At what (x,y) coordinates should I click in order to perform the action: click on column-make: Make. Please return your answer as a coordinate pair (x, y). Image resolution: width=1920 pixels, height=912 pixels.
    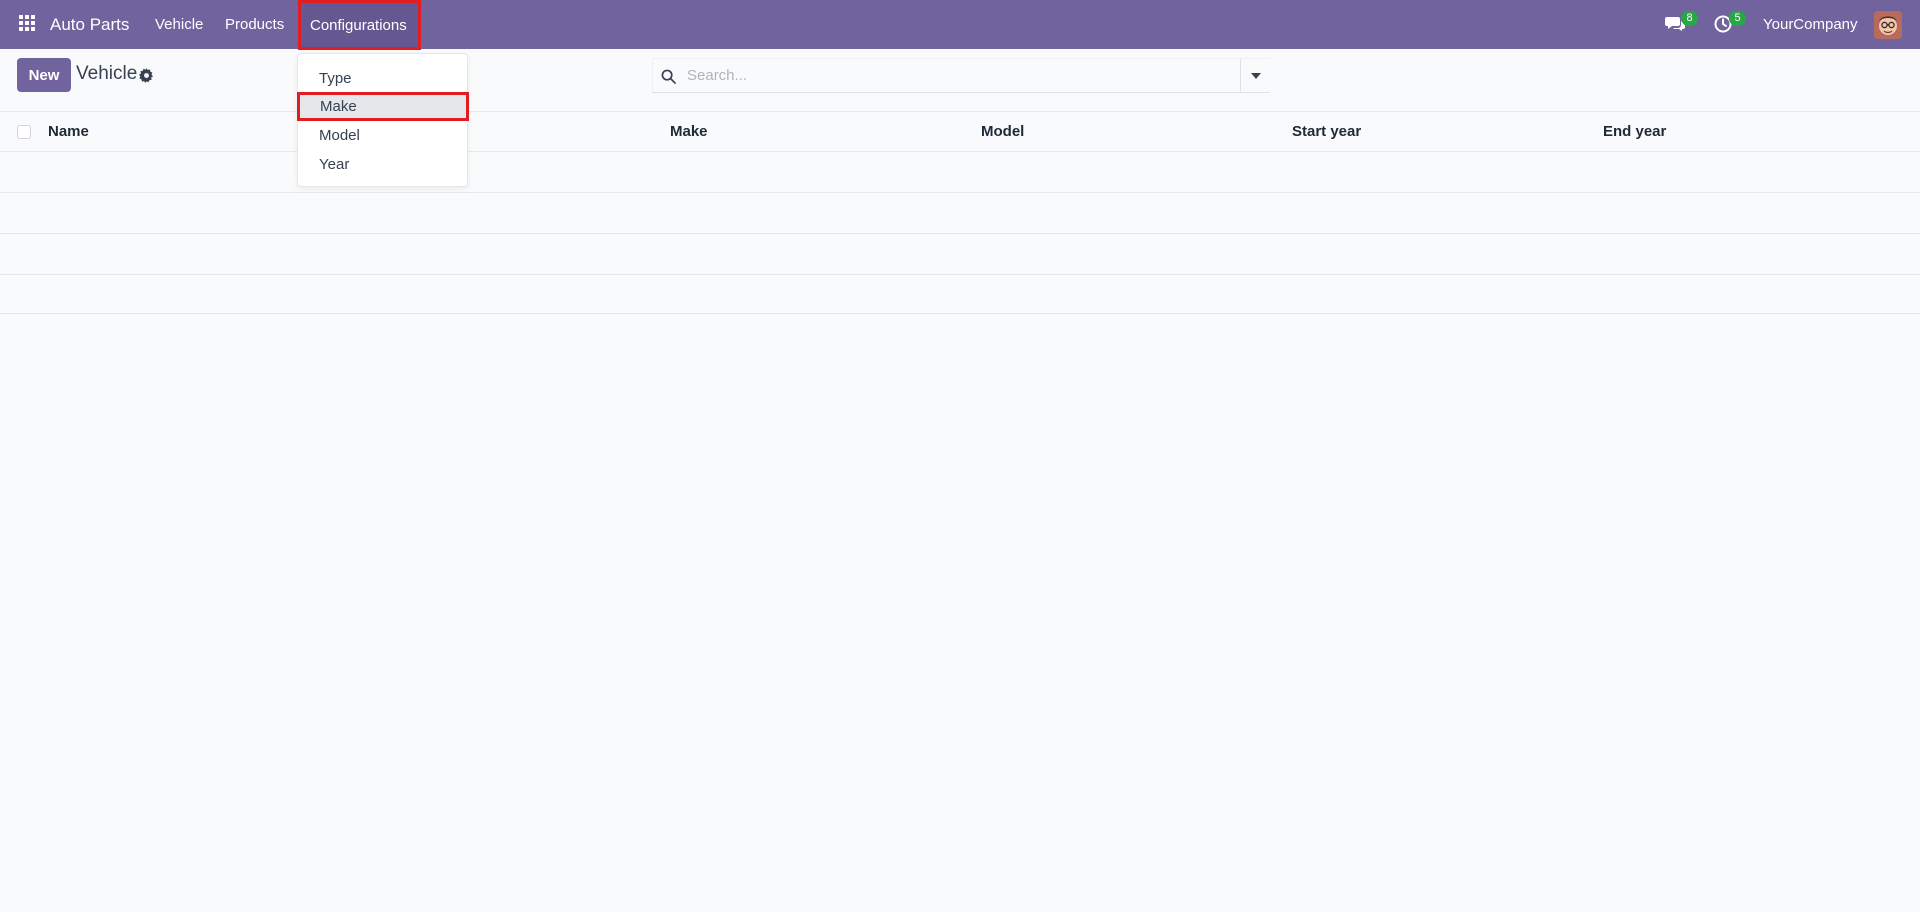
    Looking at the image, I should click on (689, 131).